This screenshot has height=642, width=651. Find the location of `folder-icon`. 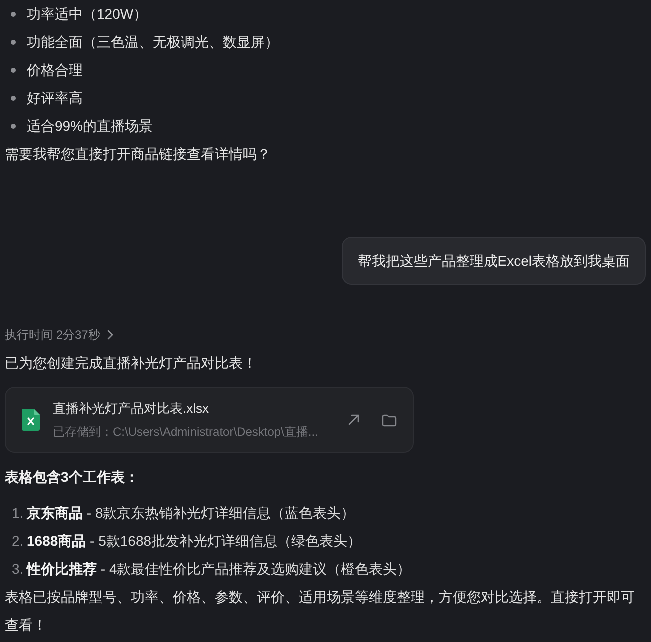

folder-icon is located at coordinates (389, 420).